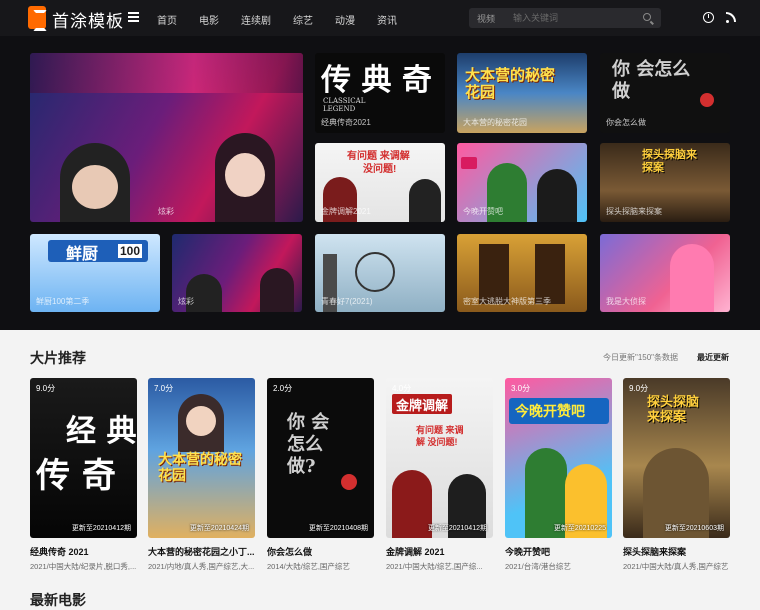  What do you see at coordinates (422, 405) in the screenshot?
I see `poster-art-text: 金牌调解` at bounding box center [422, 405].